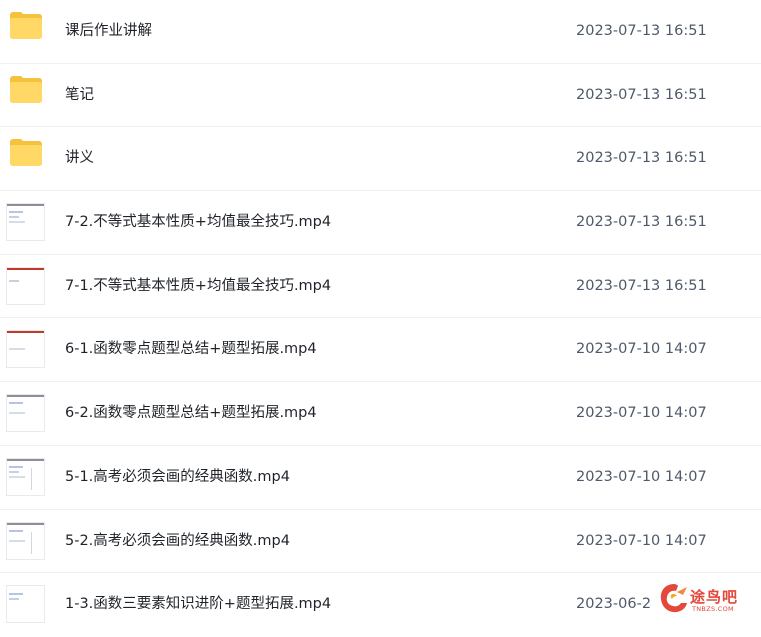  What do you see at coordinates (713, 609) in the screenshot?
I see `watermark-subtext: TNBZS.COM` at bounding box center [713, 609].